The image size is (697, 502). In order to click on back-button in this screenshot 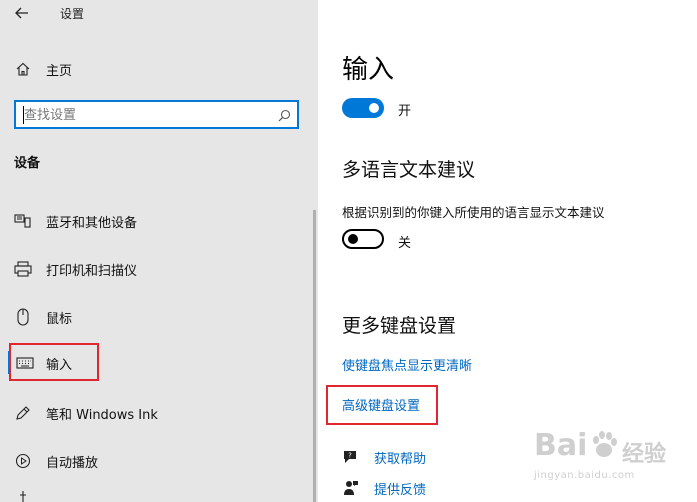, I will do `click(22, 13)`.